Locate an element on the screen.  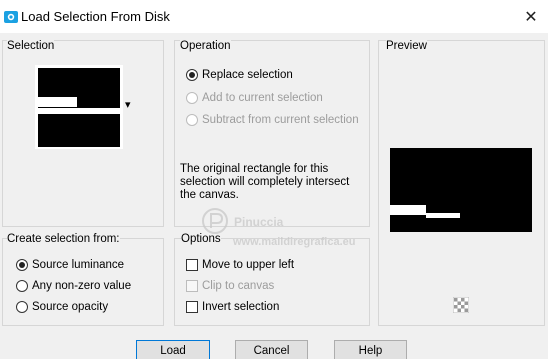
move-upper-left-checkbox: Move to upper left is located at coordinates (240, 265).